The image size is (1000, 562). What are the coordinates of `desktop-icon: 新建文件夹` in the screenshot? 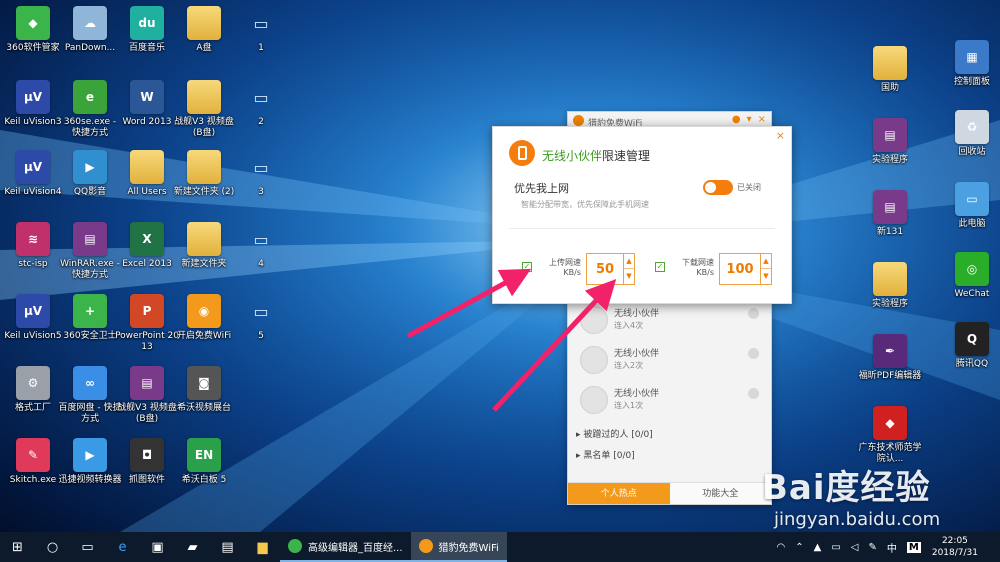 It's located at (204, 260).